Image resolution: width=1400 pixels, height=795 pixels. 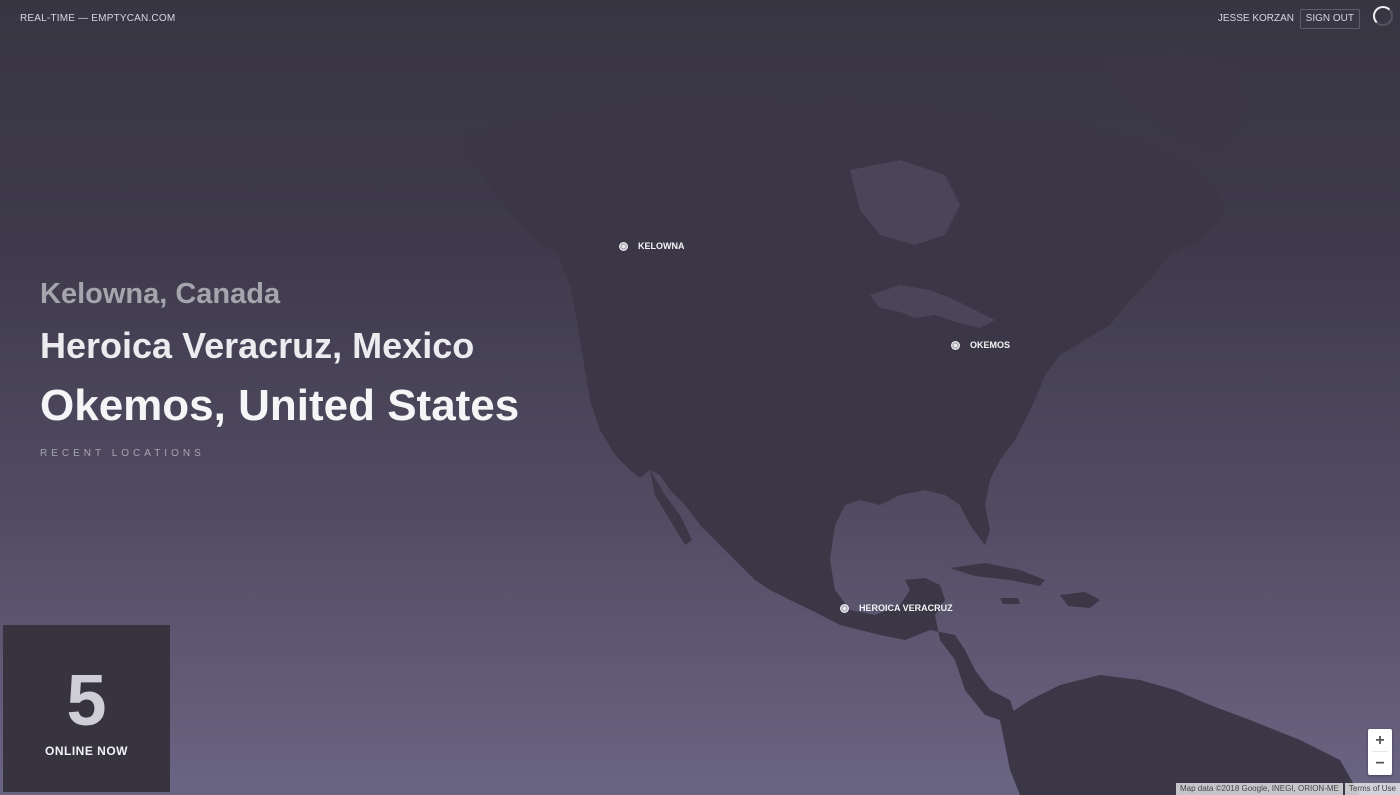 I want to click on map-marker-kelowna: KELOWNA, so click(x=652, y=246).